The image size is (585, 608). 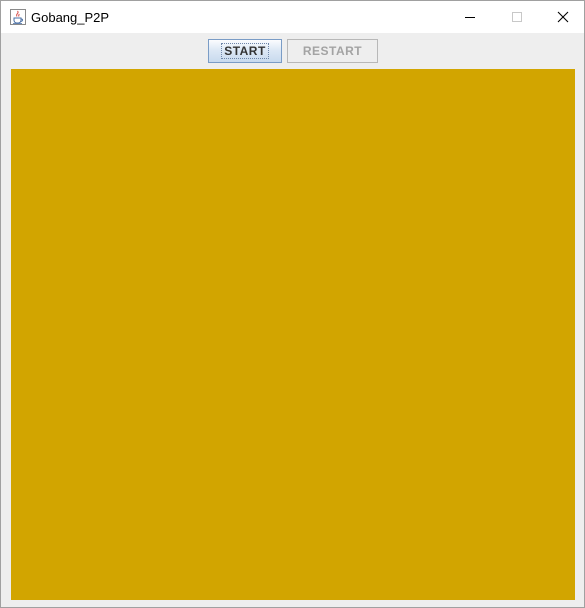 I want to click on maximize-button, so click(x=516, y=17).